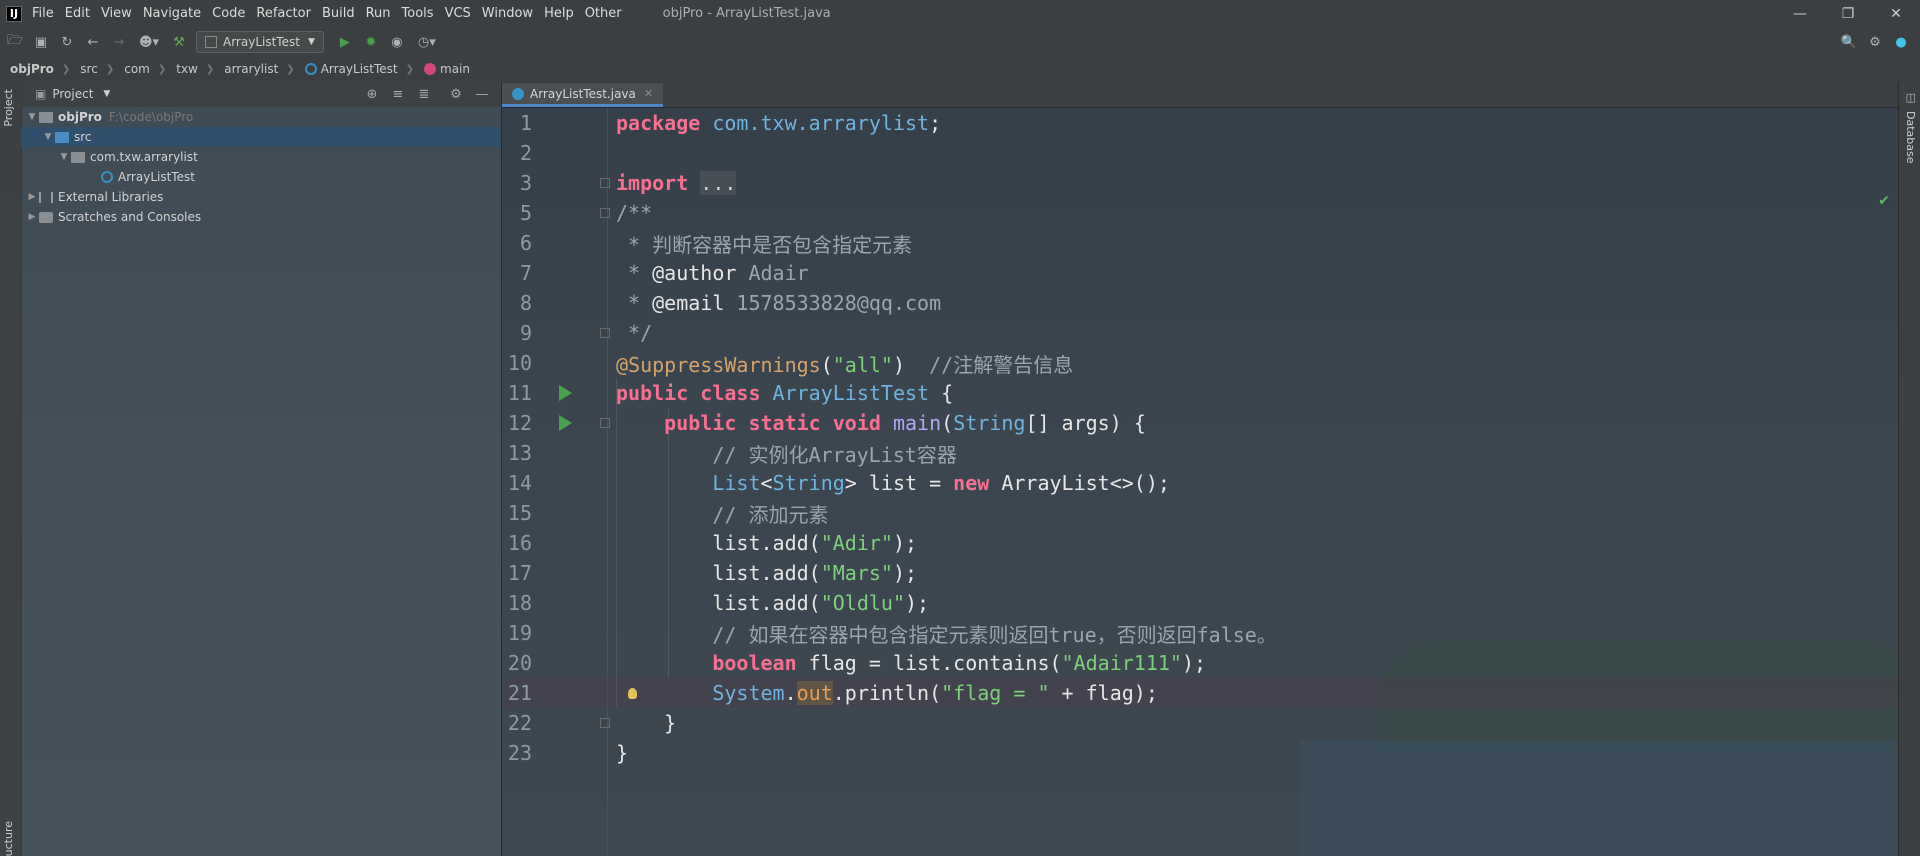 The image size is (1920, 856). I want to click on breadcrumb-objpro: objPro, so click(32, 69).